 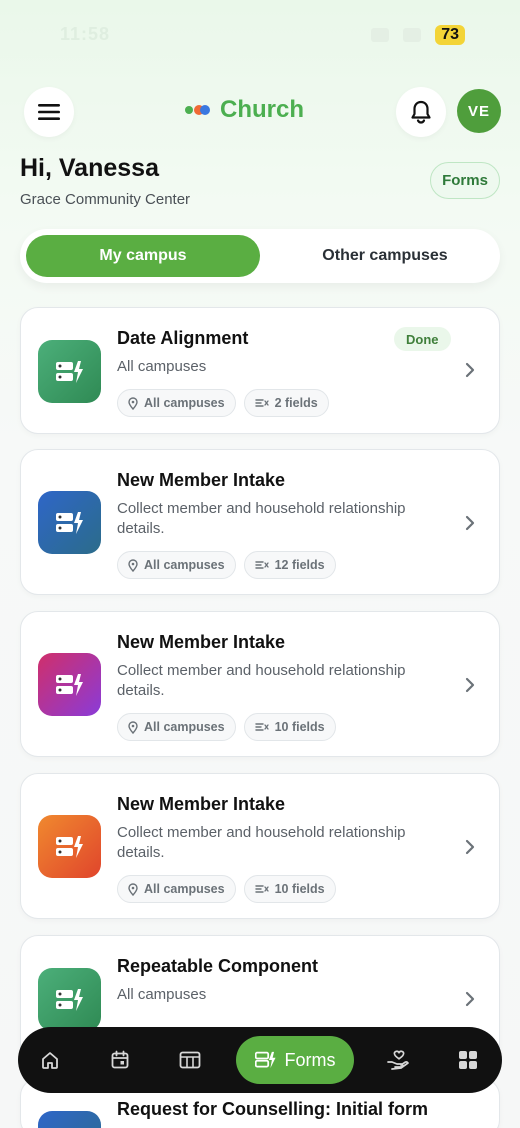 I want to click on bottom-nav: Forms, so click(x=260, y=1060).